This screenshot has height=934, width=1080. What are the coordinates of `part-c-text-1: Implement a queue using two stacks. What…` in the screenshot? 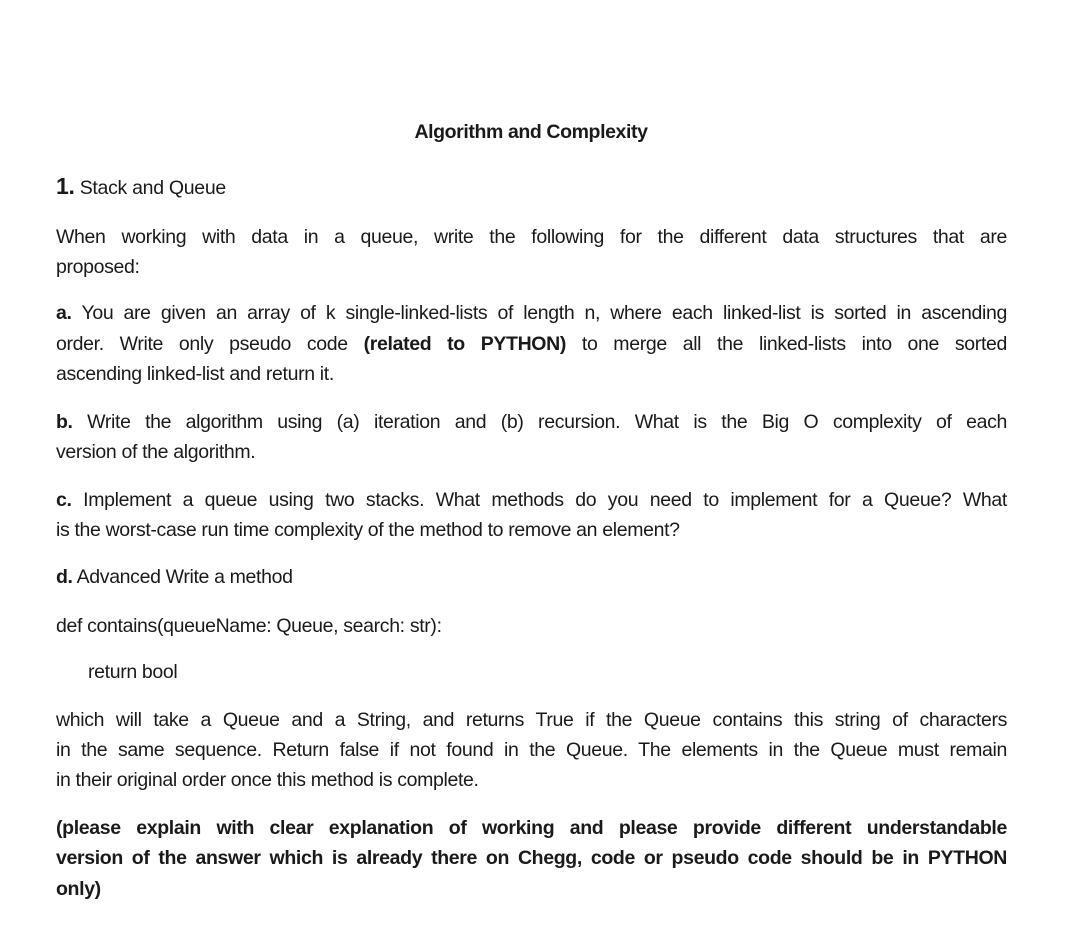 It's located at (545, 500).